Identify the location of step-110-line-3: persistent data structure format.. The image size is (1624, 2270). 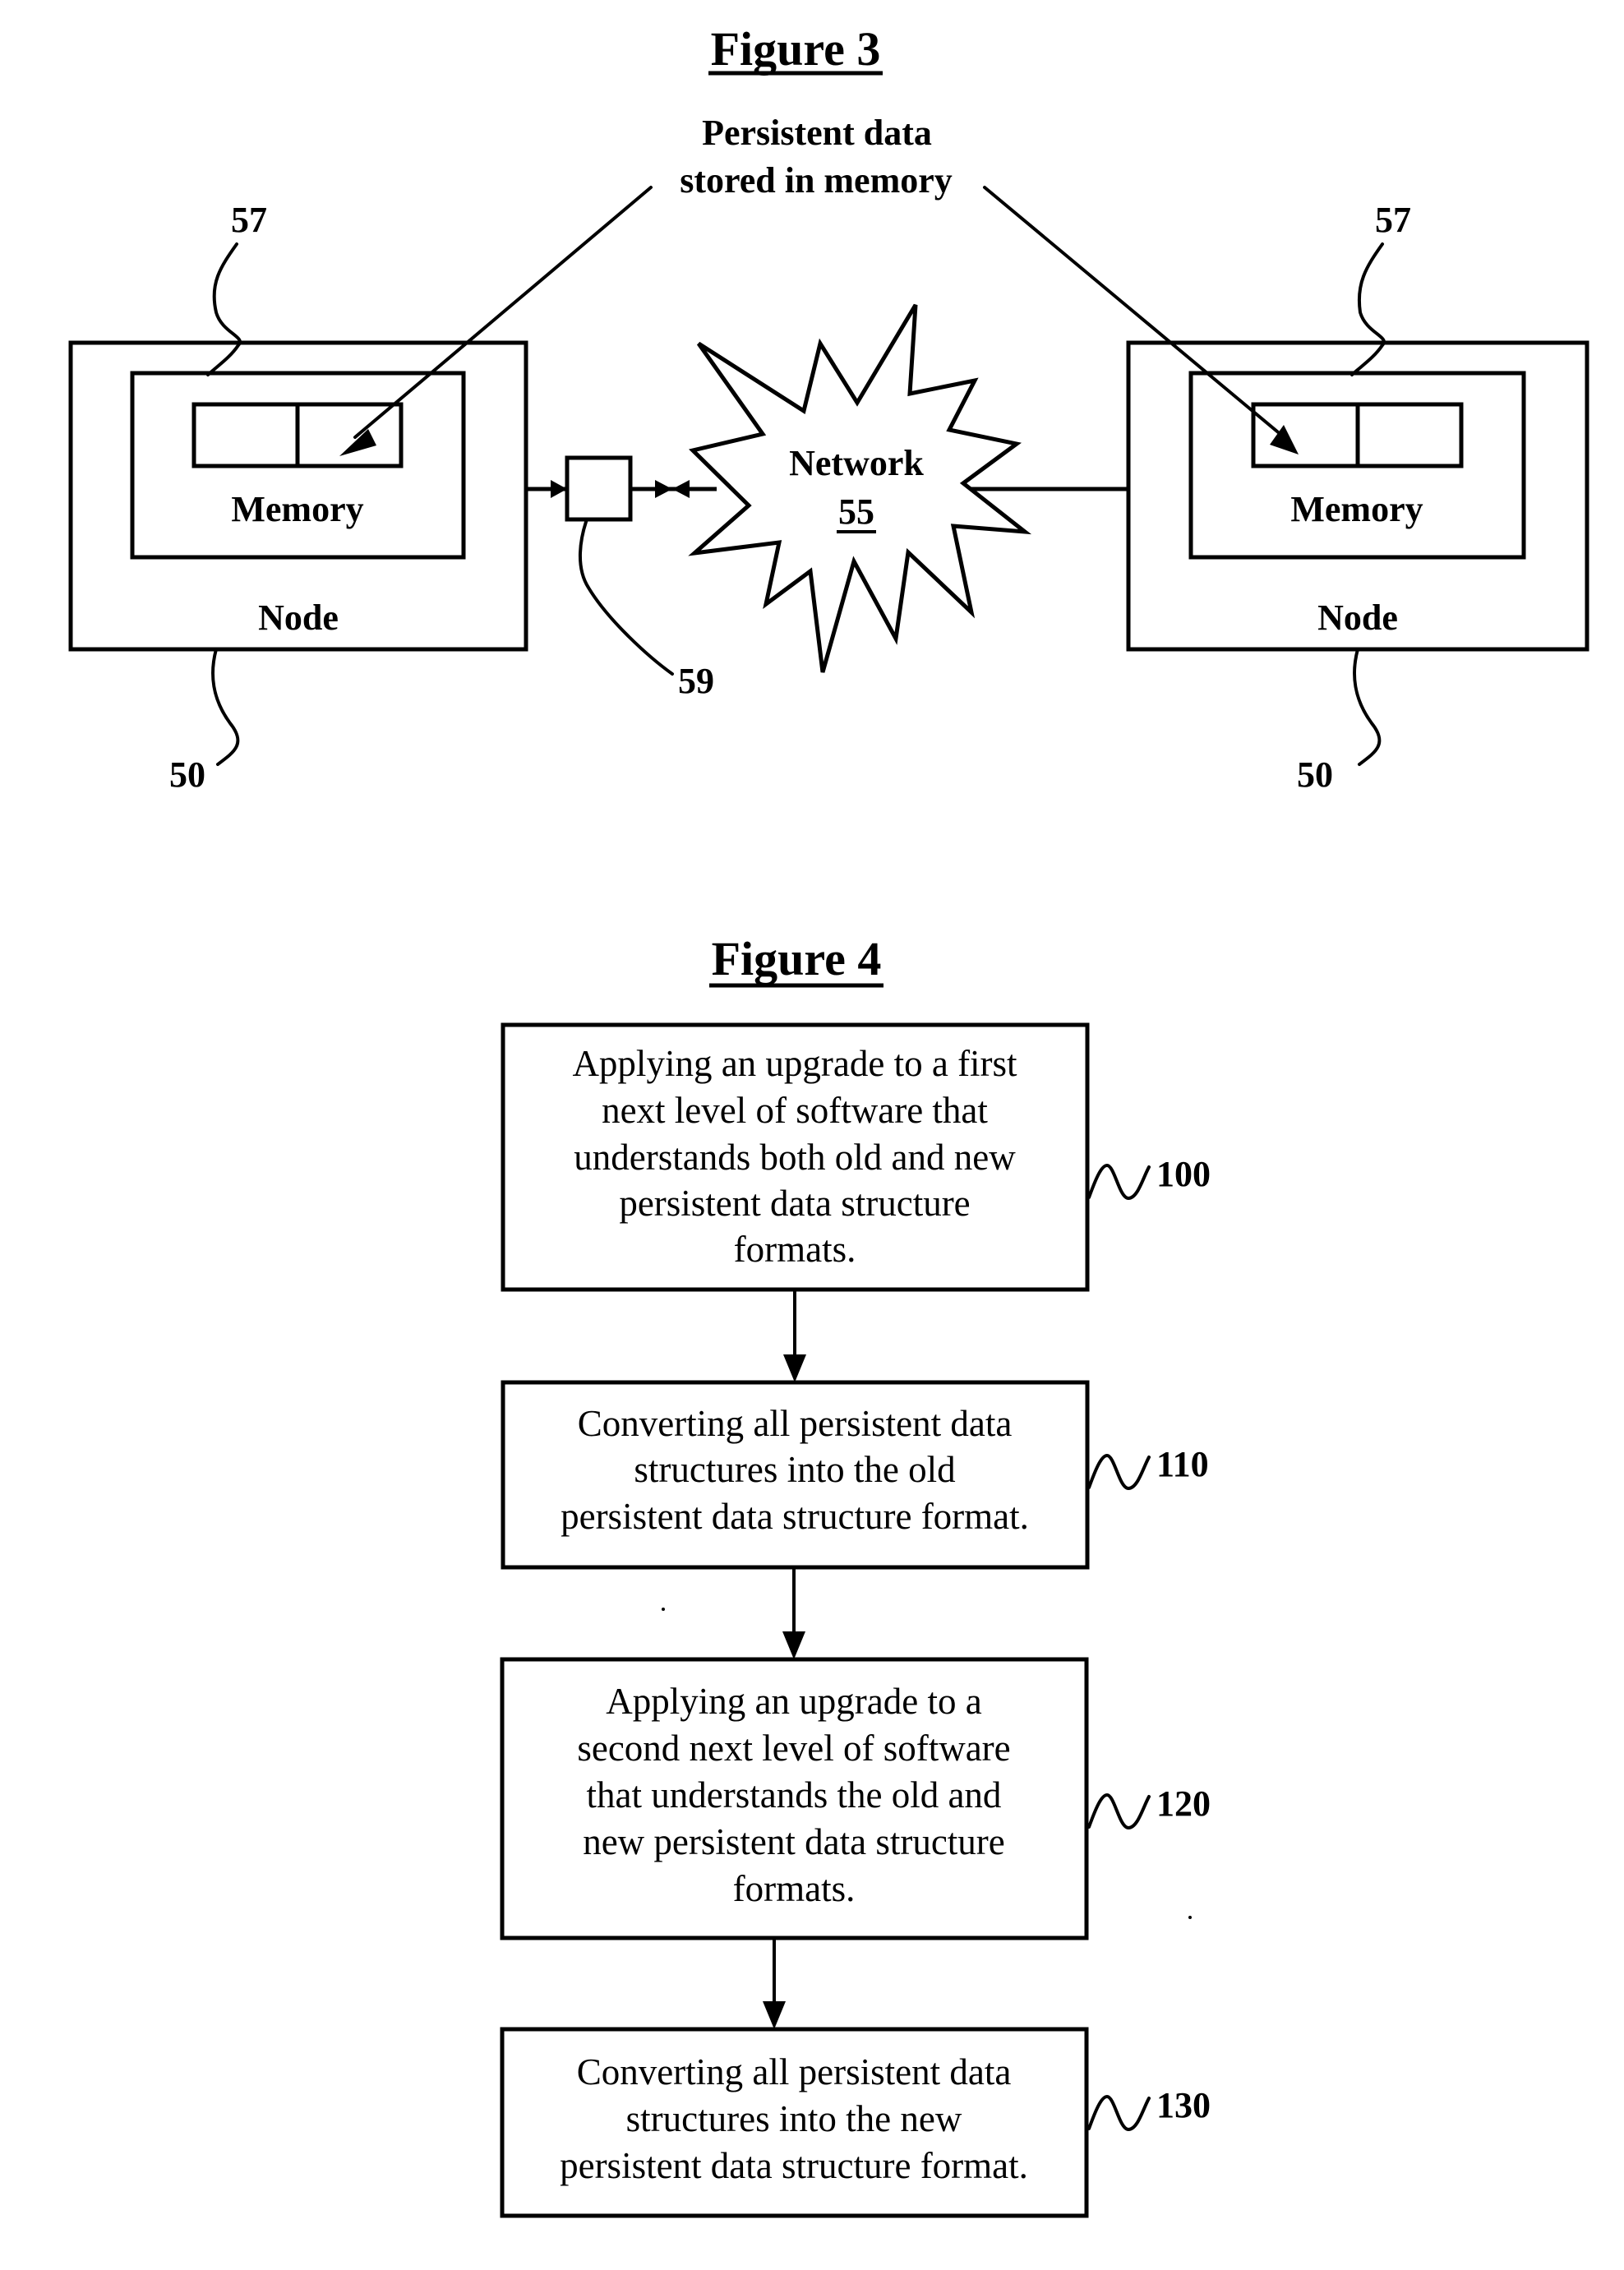
(795, 1516).